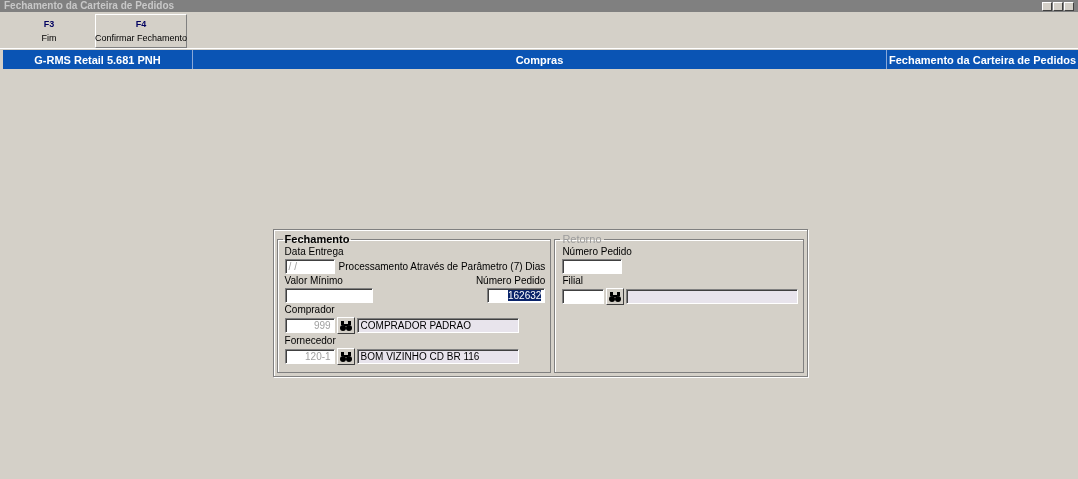  What do you see at coordinates (1069, 6) in the screenshot?
I see `close-button` at bounding box center [1069, 6].